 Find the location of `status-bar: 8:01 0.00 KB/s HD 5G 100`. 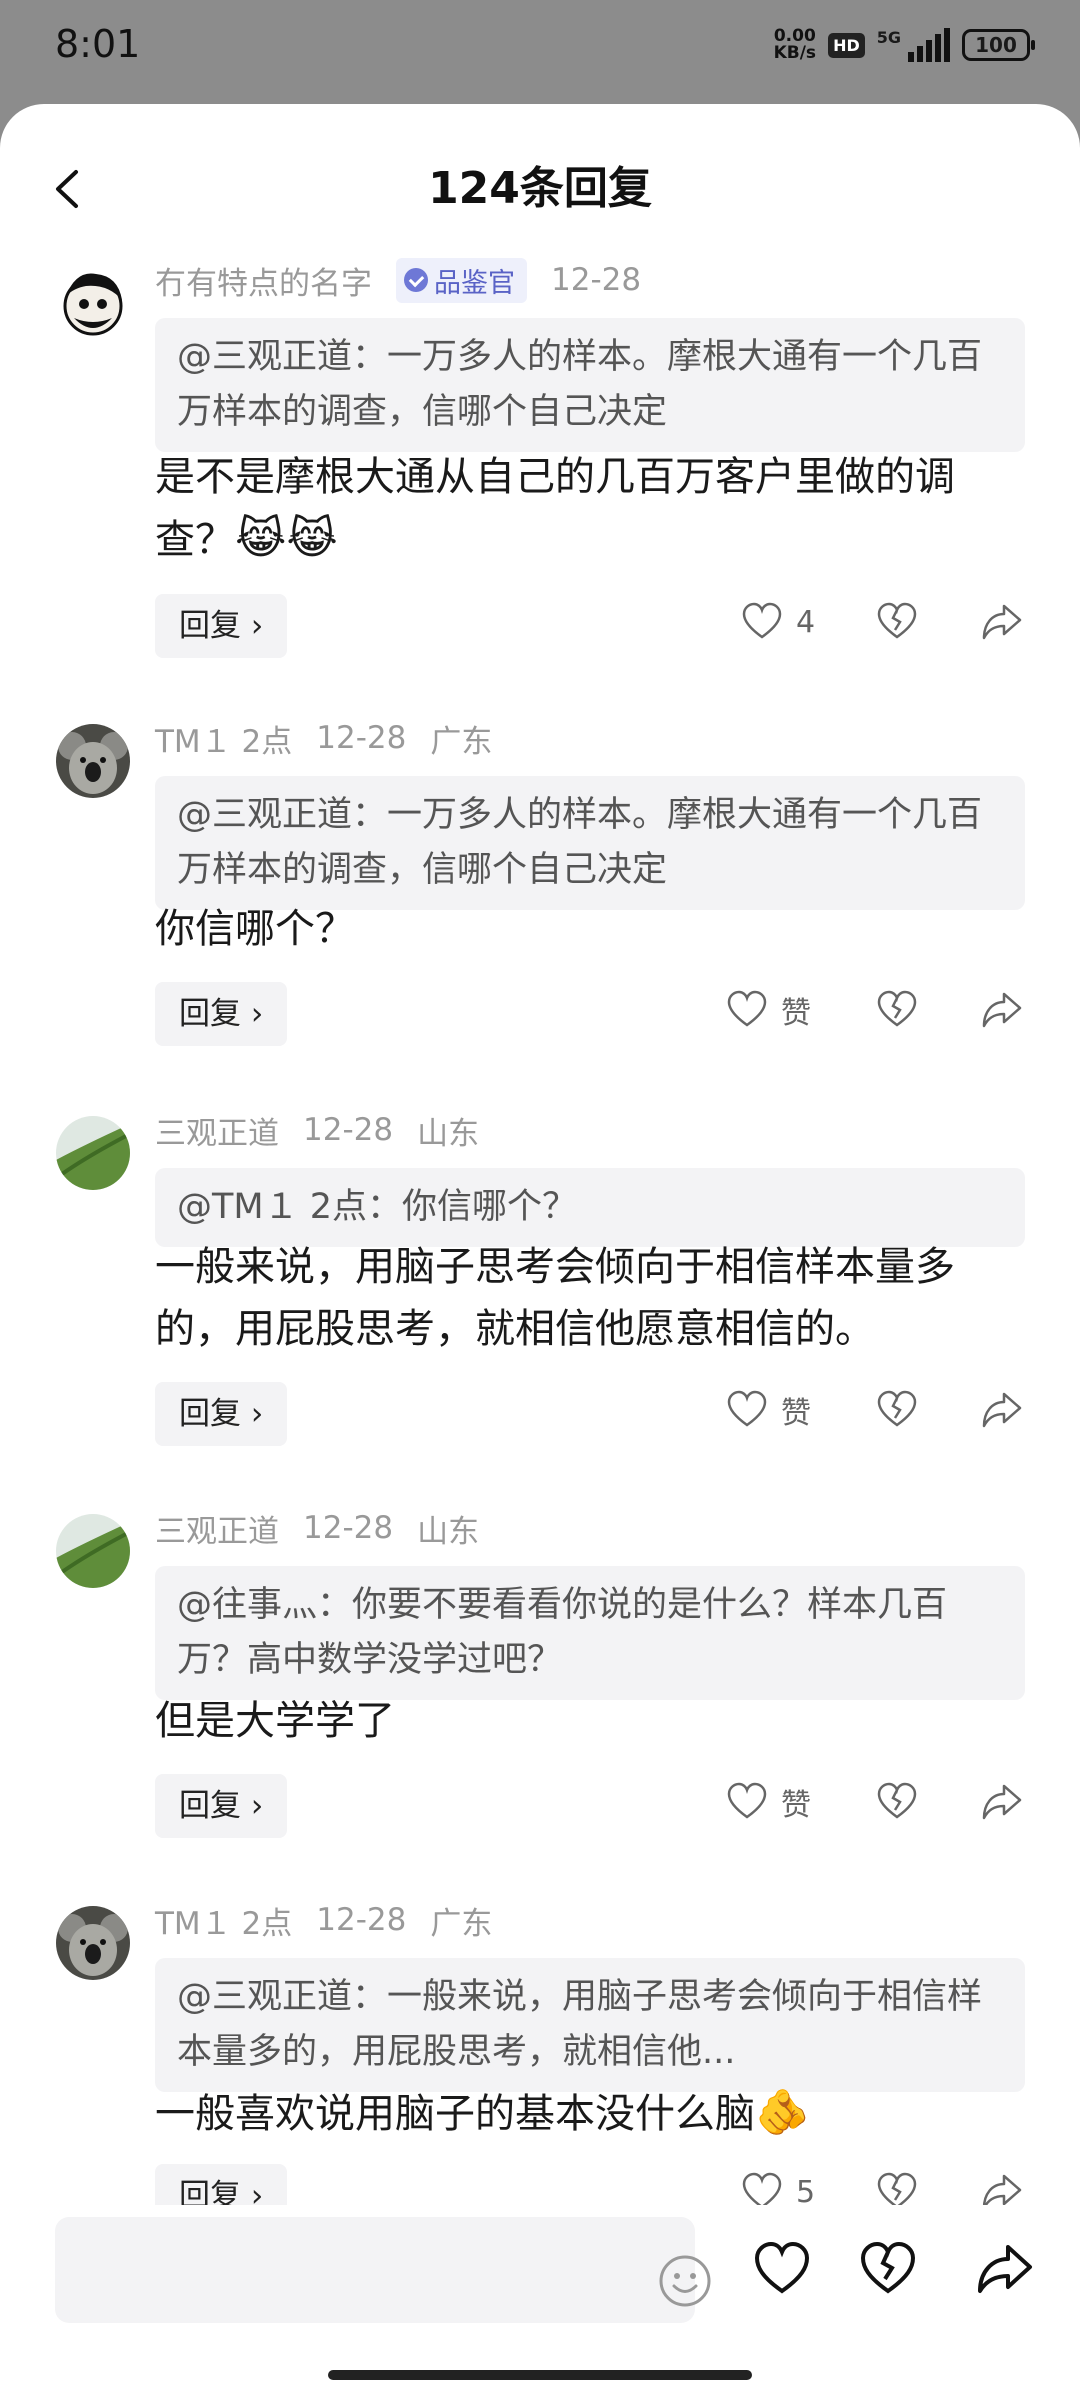

status-bar: 8:01 0.00 KB/s HD 5G 100 is located at coordinates (540, 50).